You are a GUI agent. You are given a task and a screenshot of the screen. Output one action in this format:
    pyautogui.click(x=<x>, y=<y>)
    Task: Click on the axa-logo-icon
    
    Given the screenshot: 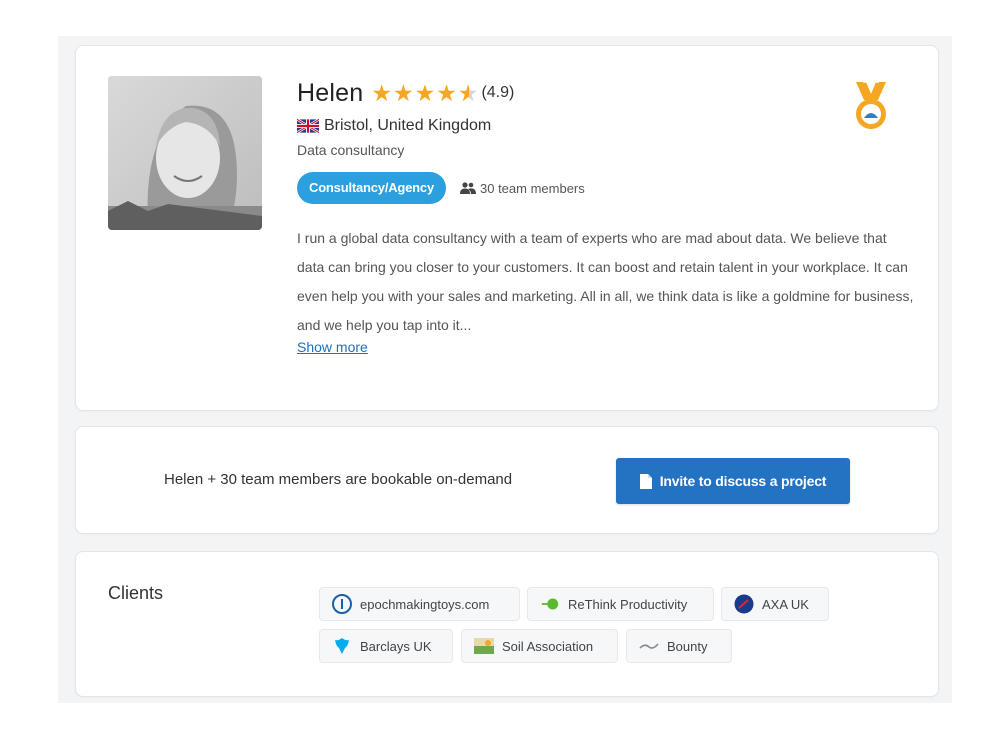 What is the action you would take?
    pyautogui.click(x=744, y=604)
    